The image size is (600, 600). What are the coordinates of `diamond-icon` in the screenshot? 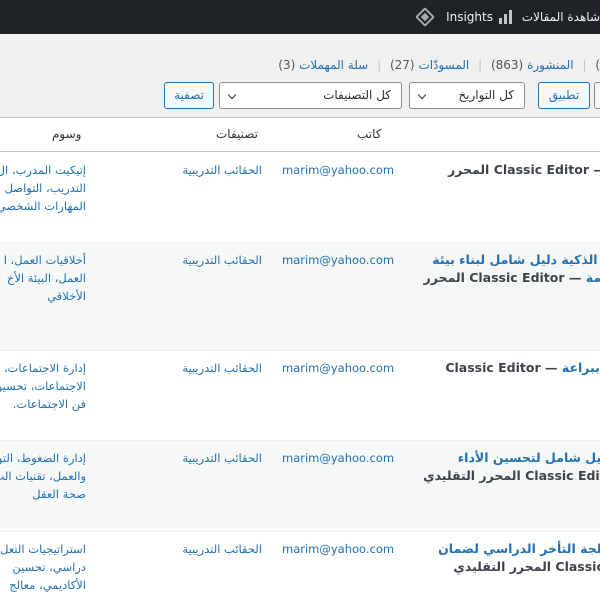 It's located at (425, 17).